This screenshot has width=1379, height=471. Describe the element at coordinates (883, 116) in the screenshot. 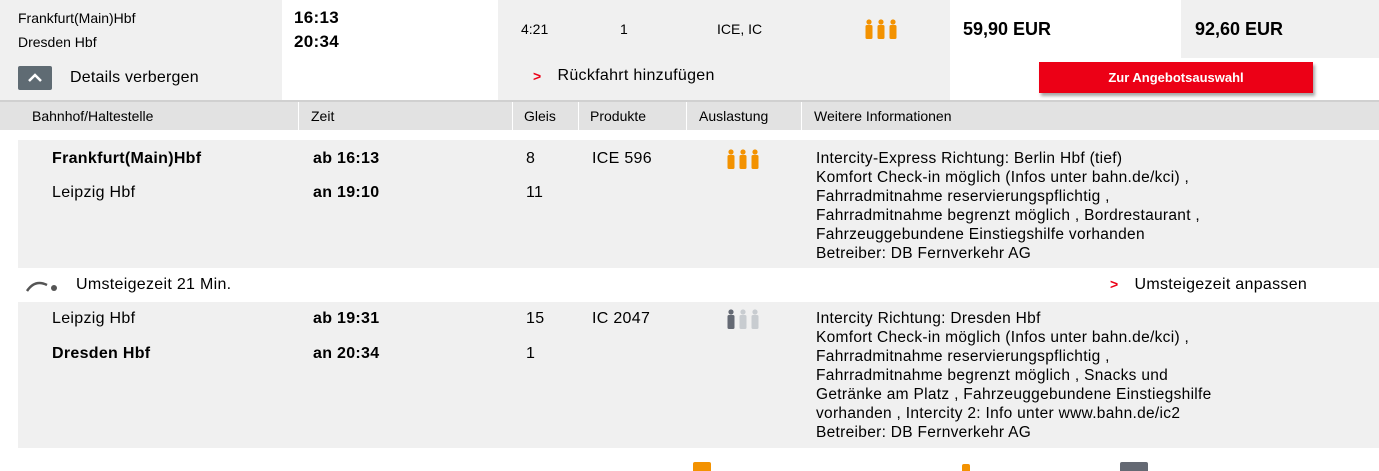

I see `header-info: Weitere Informationen` at that location.